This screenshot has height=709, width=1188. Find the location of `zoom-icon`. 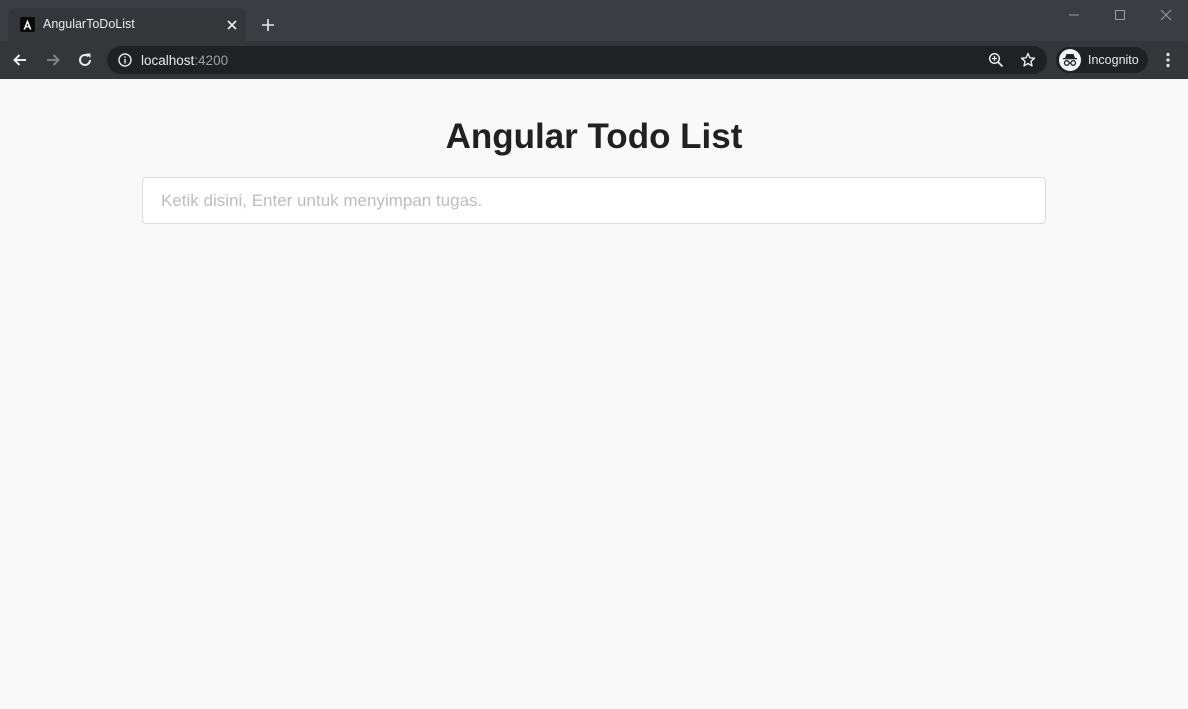

zoom-icon is located at coordinates (996, 60).